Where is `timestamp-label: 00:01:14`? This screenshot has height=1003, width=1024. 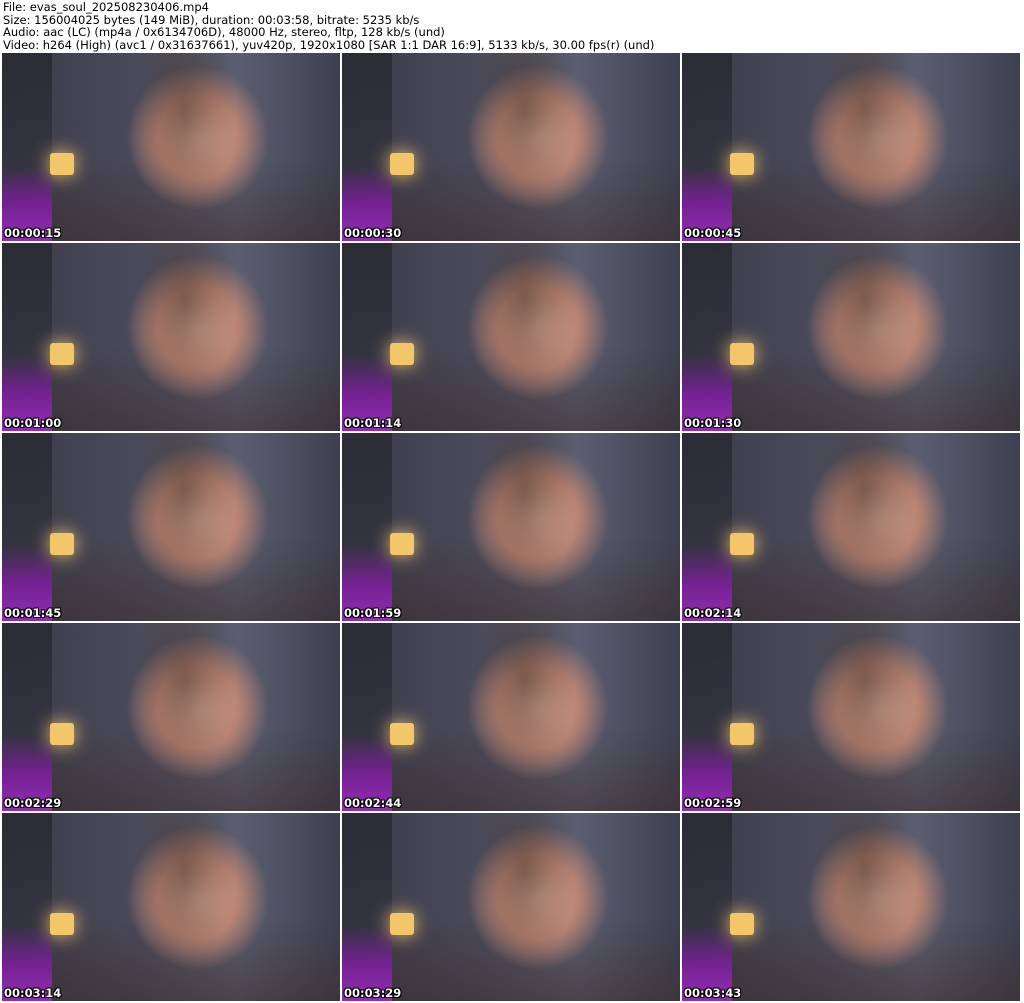 timestamp-label: 00:01:14 is located at coordinates (373, 423).